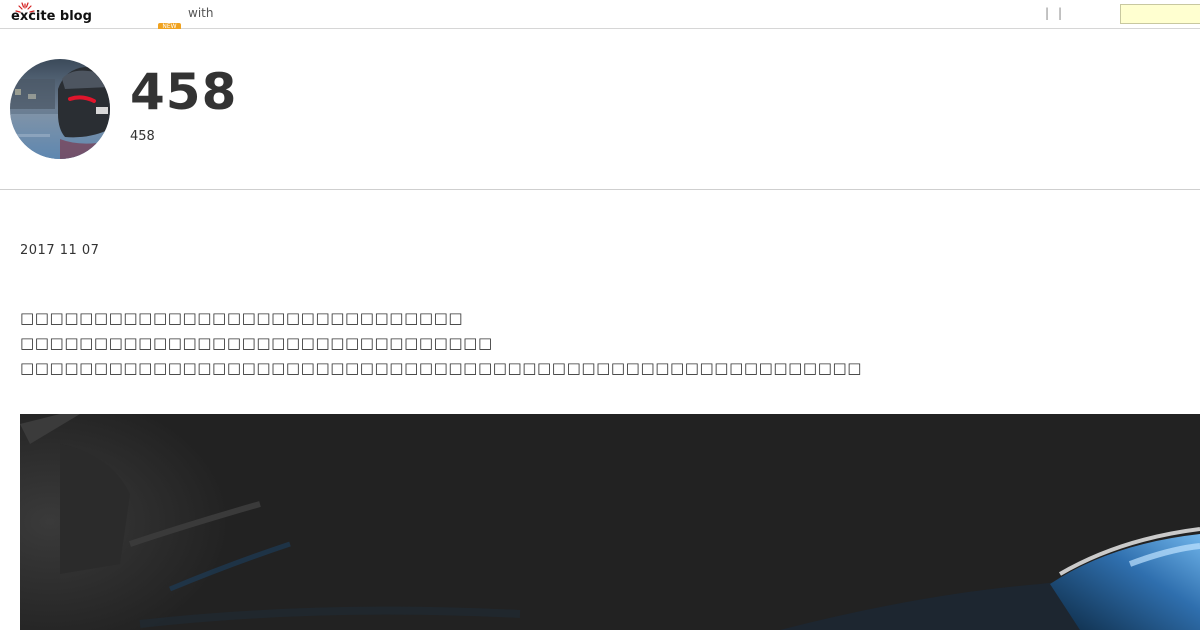  What do you see at coordinates (1160, 14) in the screenshot?
I see `search-input` at bounding box center [1160, 14].